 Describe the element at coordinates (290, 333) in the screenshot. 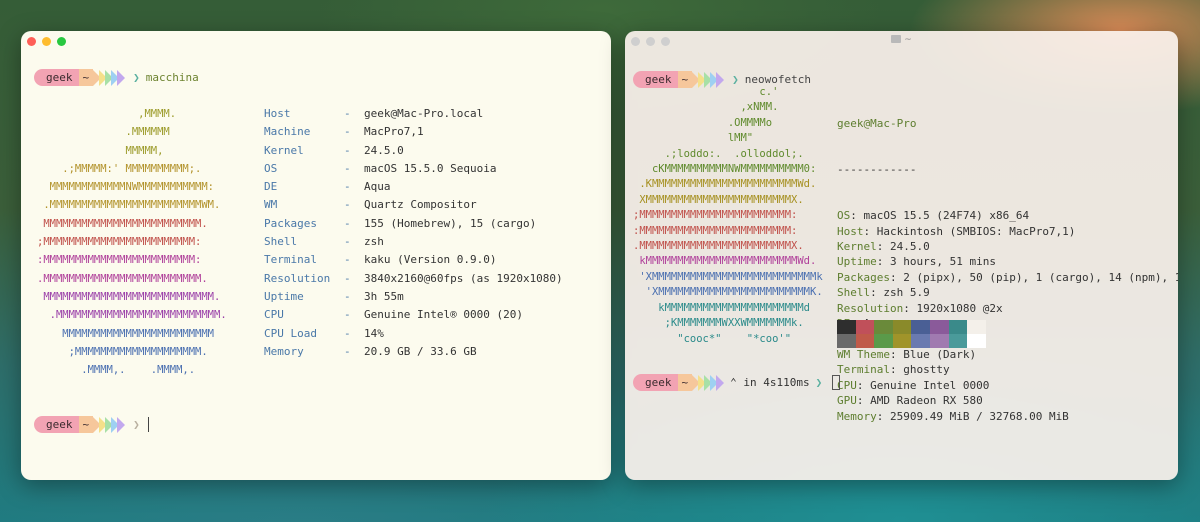

I see `info-key: CPU Load` at that location.